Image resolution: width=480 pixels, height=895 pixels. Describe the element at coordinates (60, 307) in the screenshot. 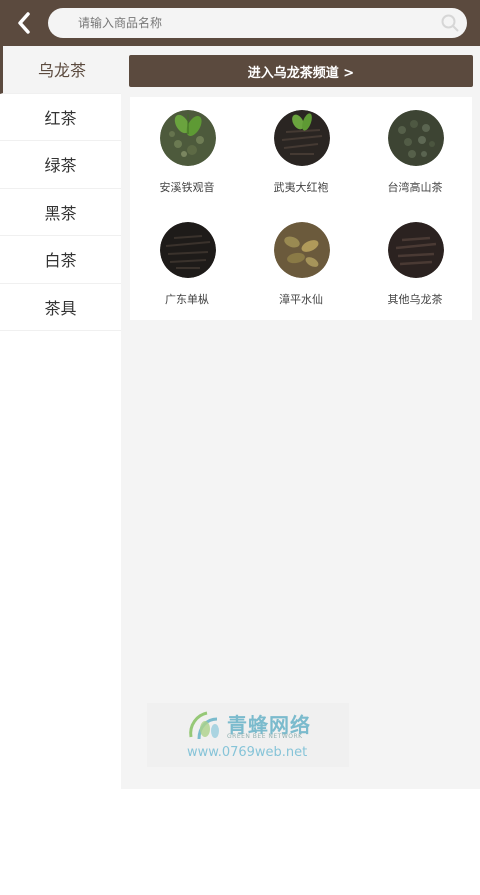

I see `sidebar-item-teaware: 茶具` at that location.